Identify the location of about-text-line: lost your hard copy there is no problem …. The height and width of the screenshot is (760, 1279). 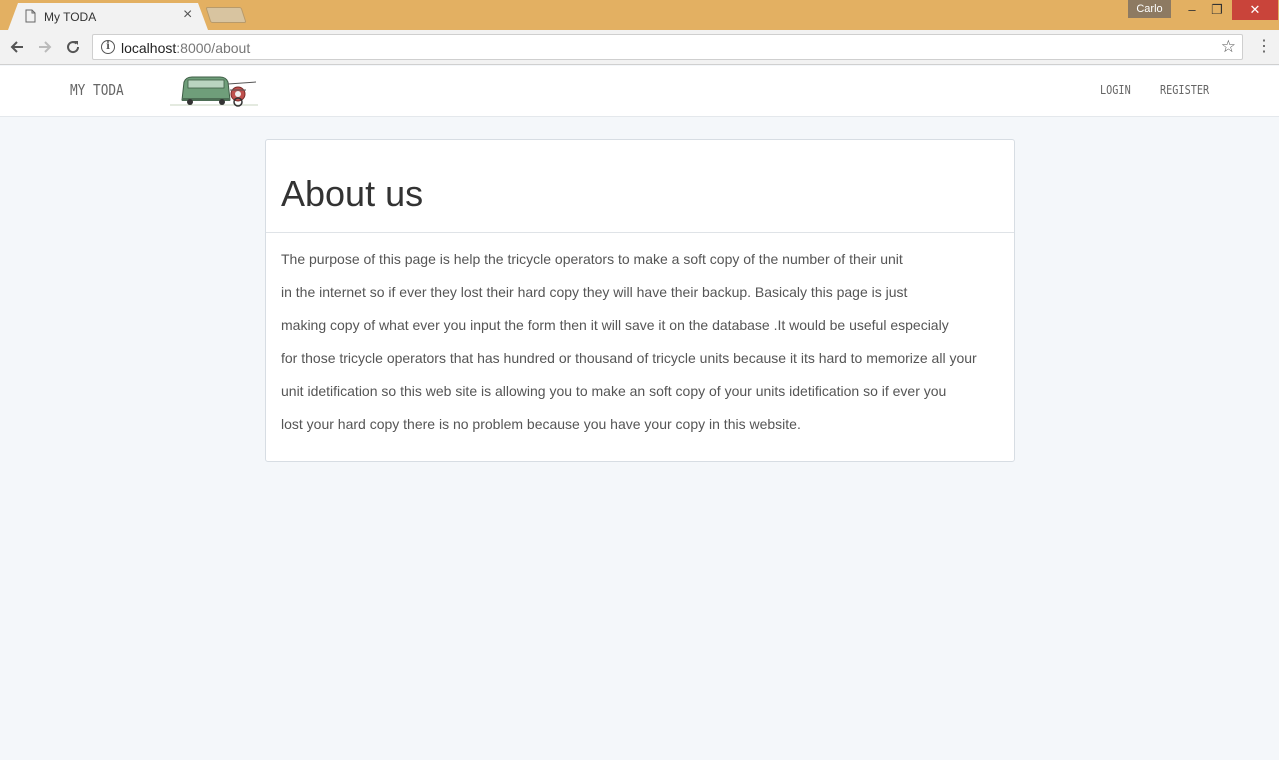
(541, 424).